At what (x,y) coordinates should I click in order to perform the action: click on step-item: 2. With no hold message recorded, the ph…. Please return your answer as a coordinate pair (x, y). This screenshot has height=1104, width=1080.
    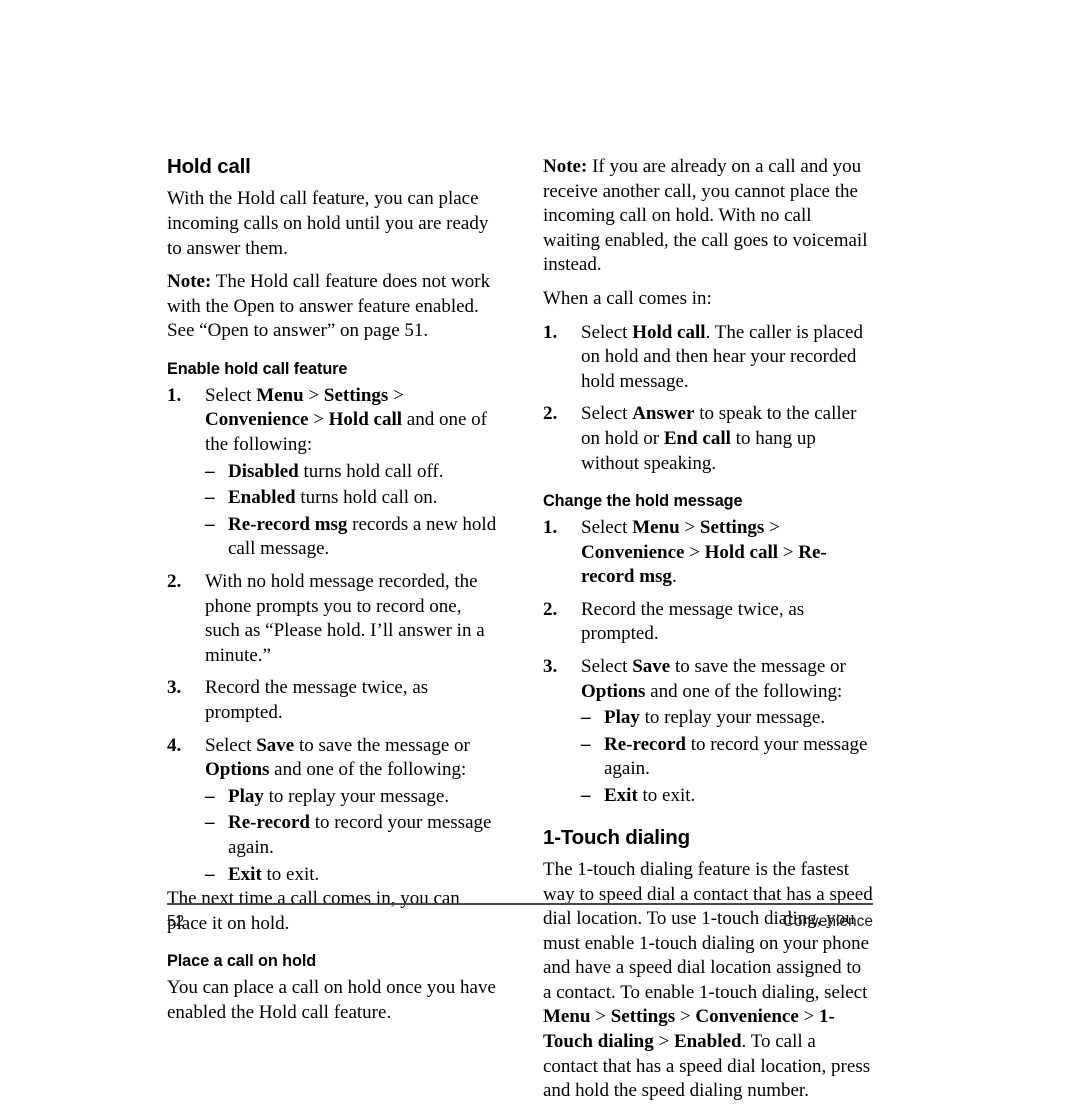
    Looking at the image, I should click on (332, 619).